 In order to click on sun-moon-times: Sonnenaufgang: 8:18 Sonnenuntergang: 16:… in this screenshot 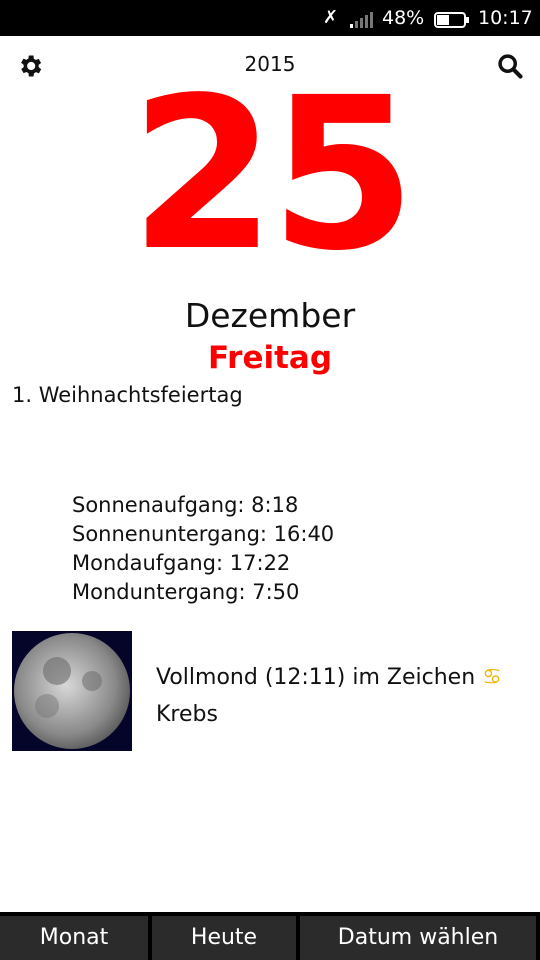, I will do `click(203, 549)`.